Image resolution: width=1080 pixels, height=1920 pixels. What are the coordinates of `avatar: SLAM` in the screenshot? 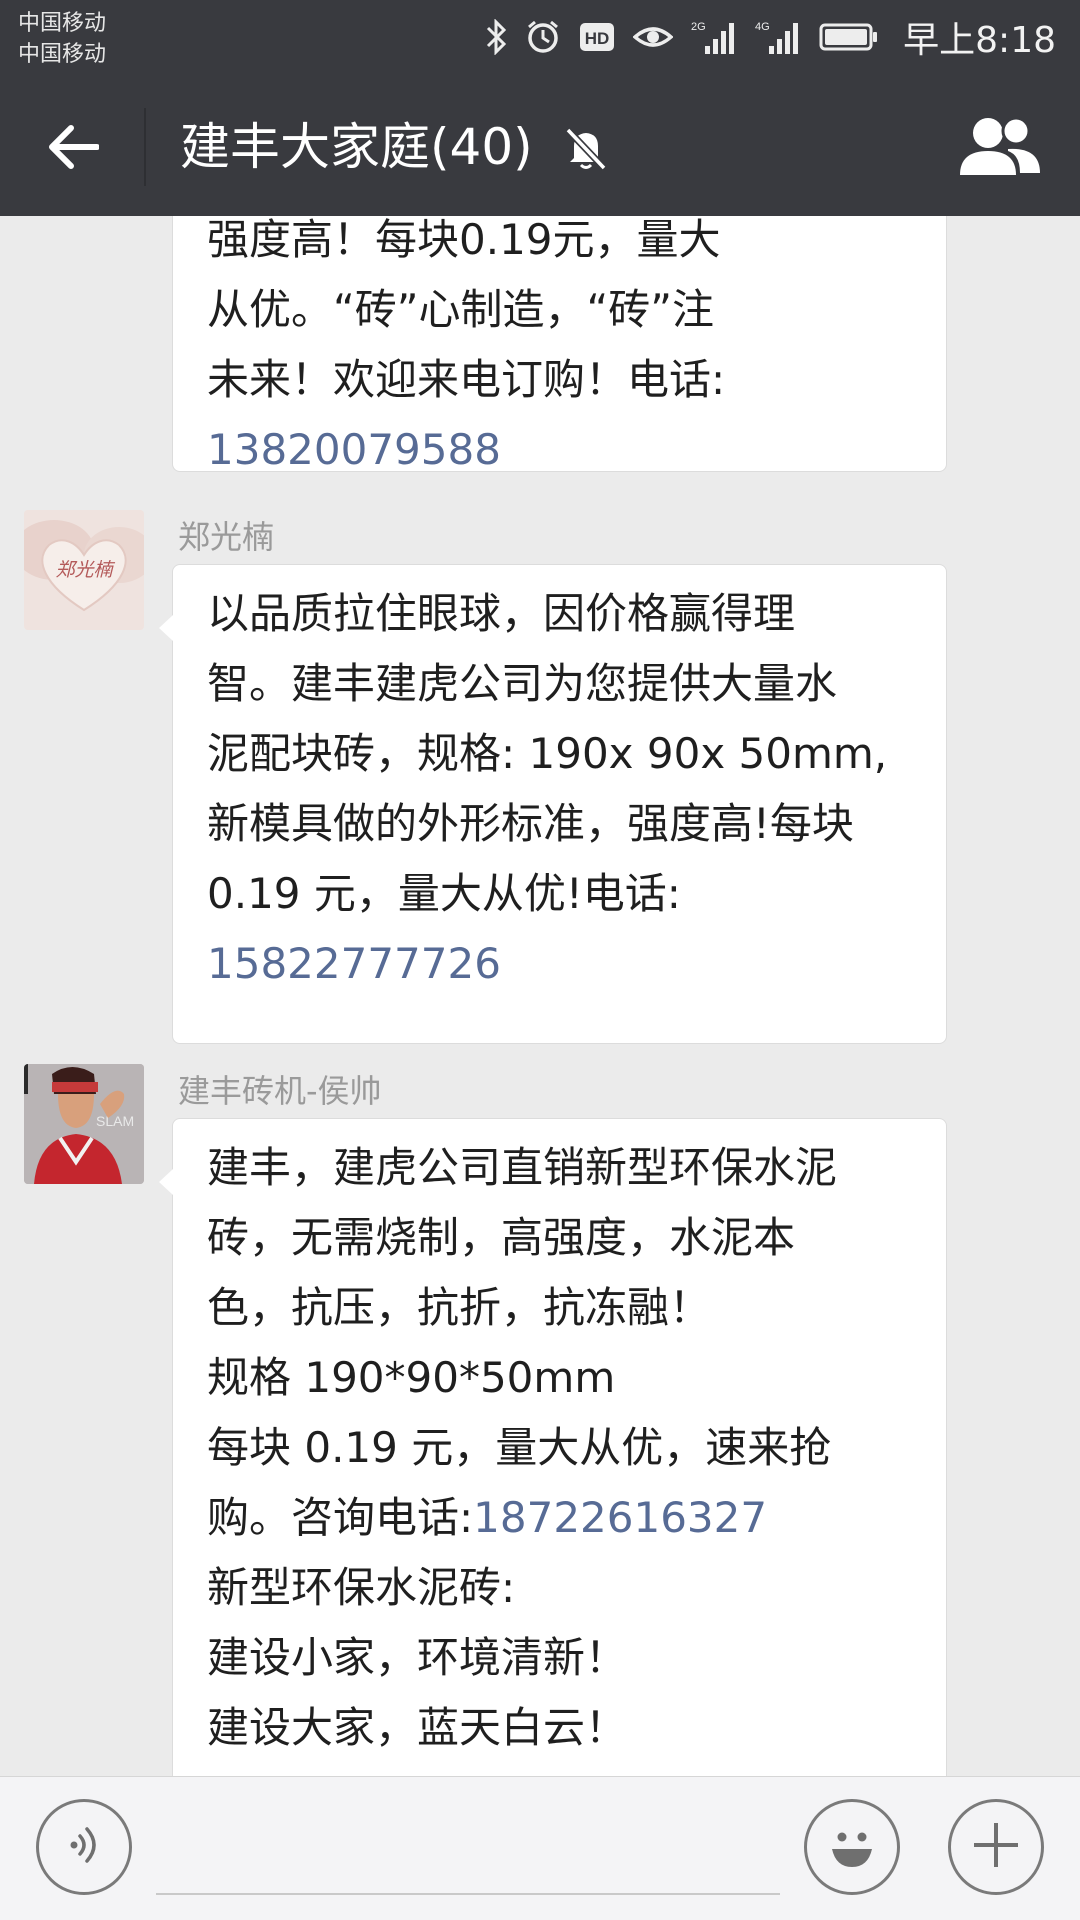 It's located at (84, 1124).